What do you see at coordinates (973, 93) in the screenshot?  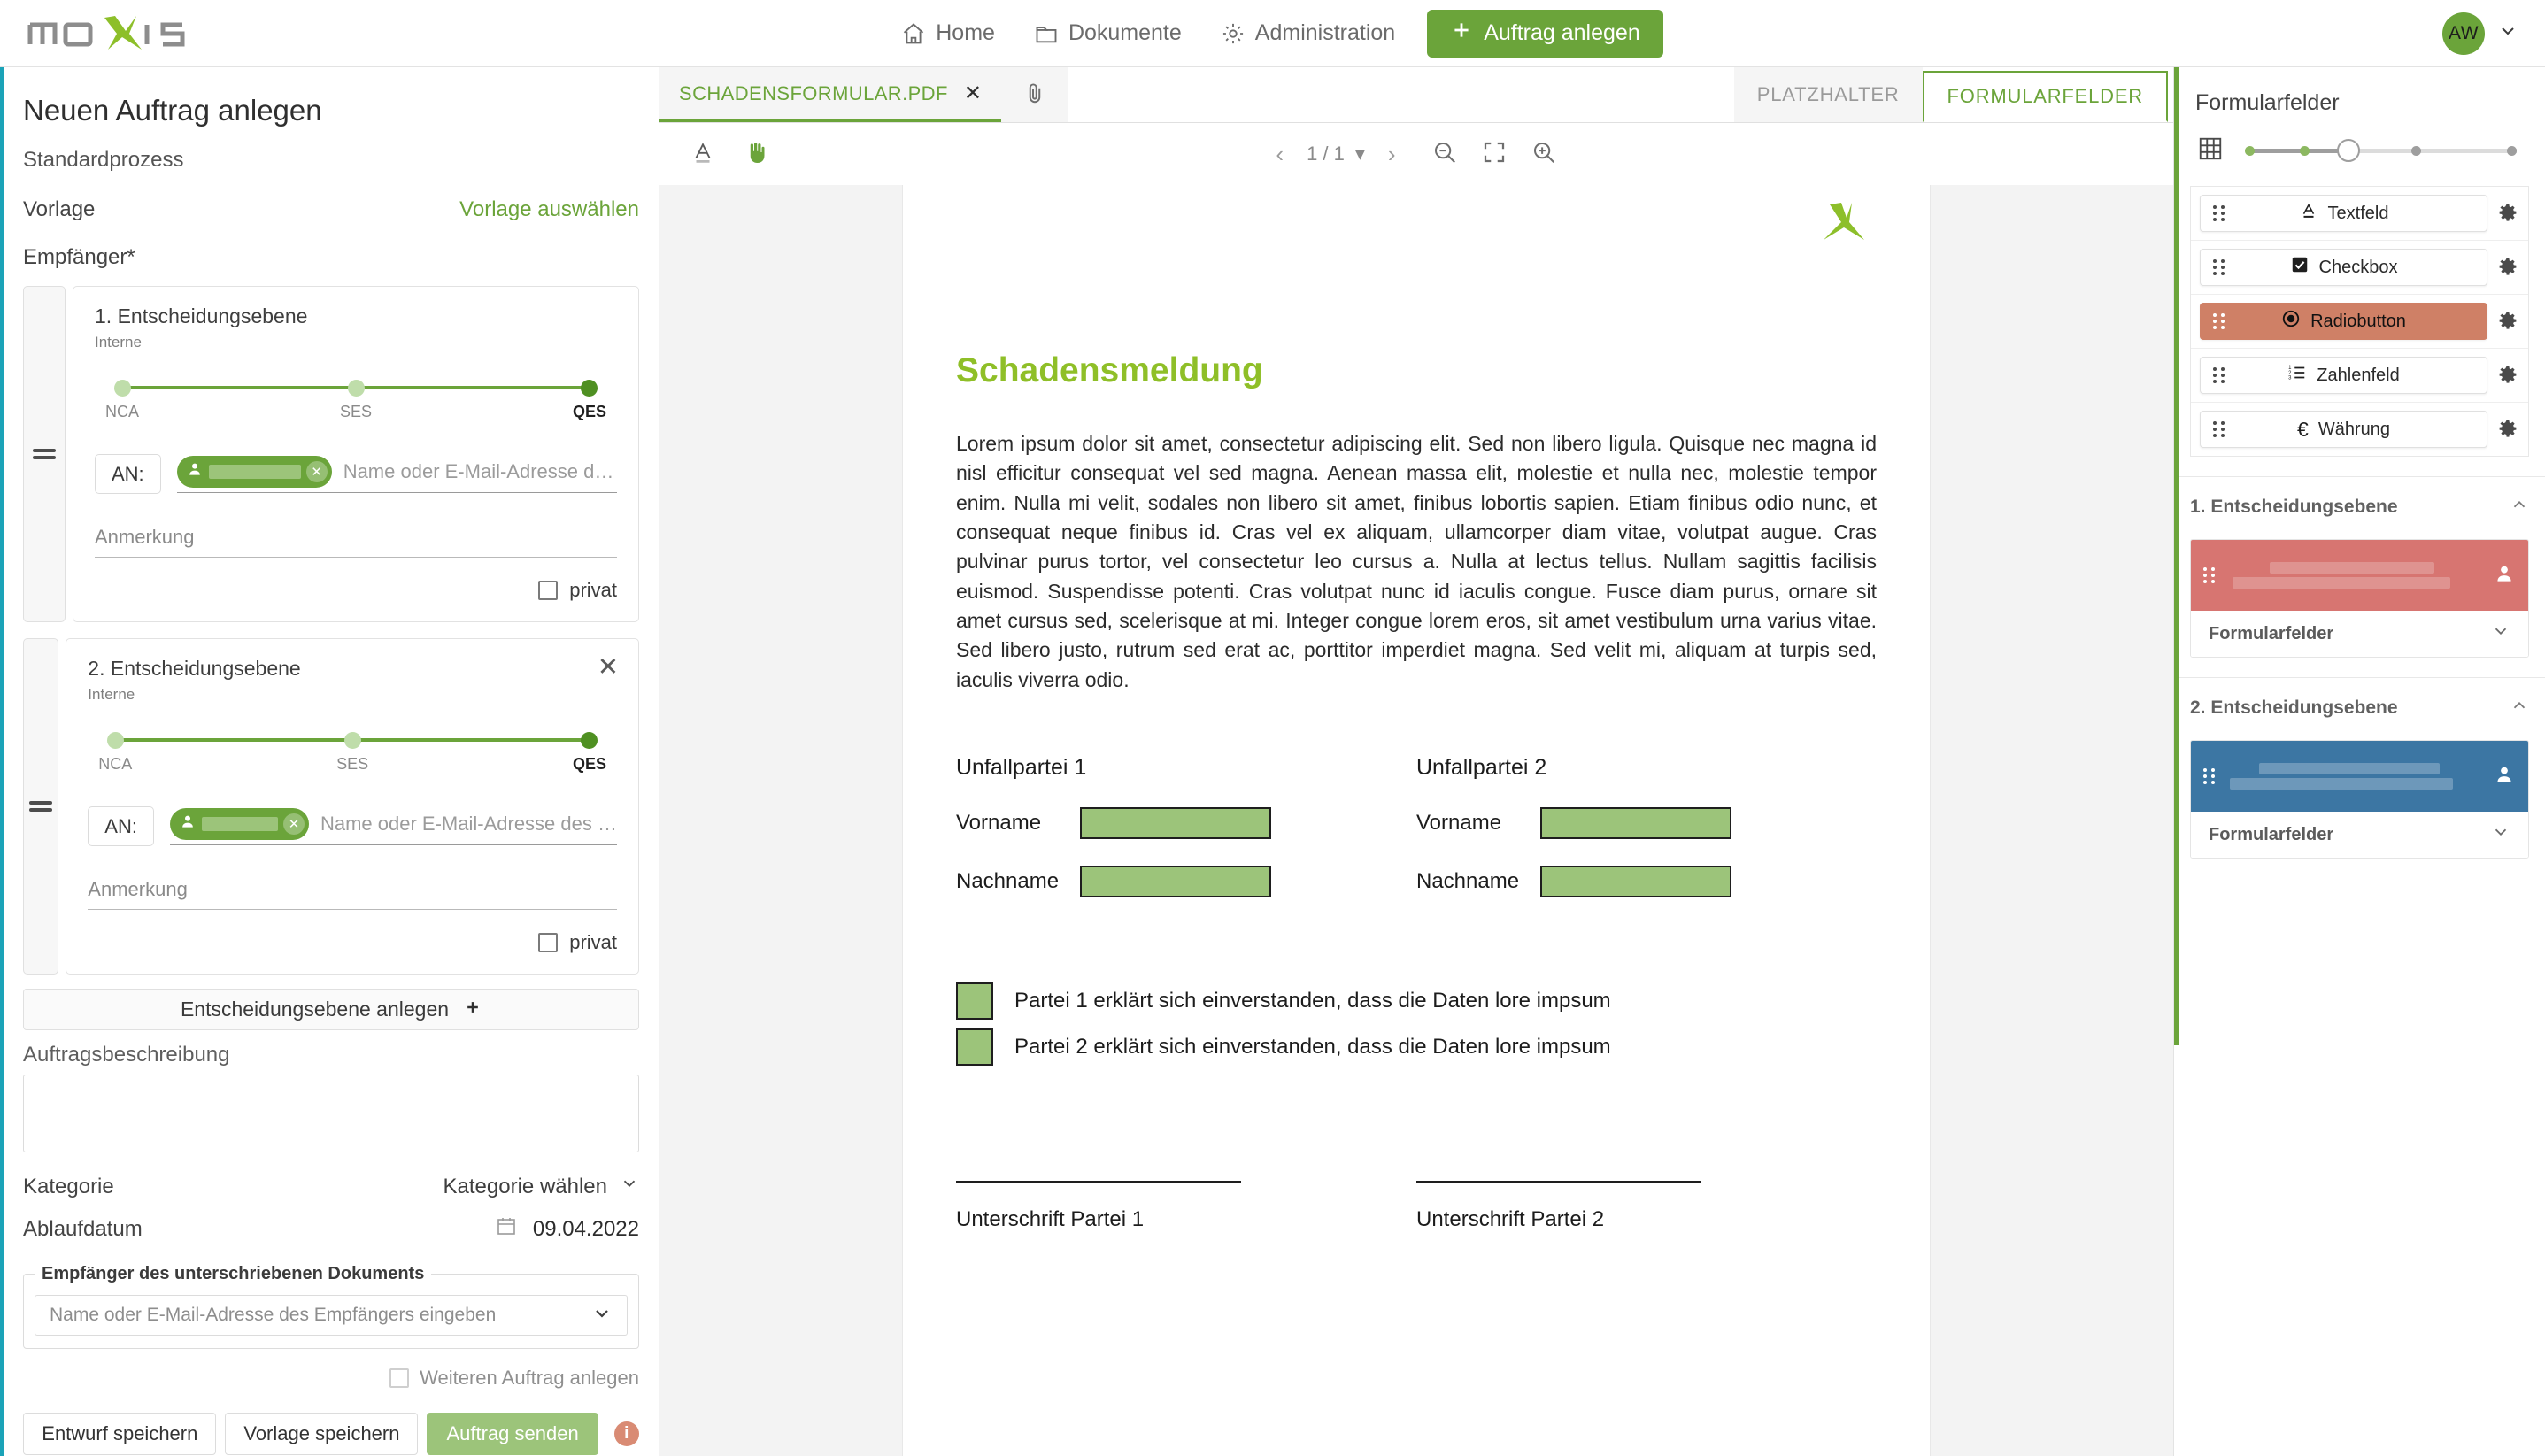 I see `close-document-tab-icon: ✕` at bounding box center [973, 93].